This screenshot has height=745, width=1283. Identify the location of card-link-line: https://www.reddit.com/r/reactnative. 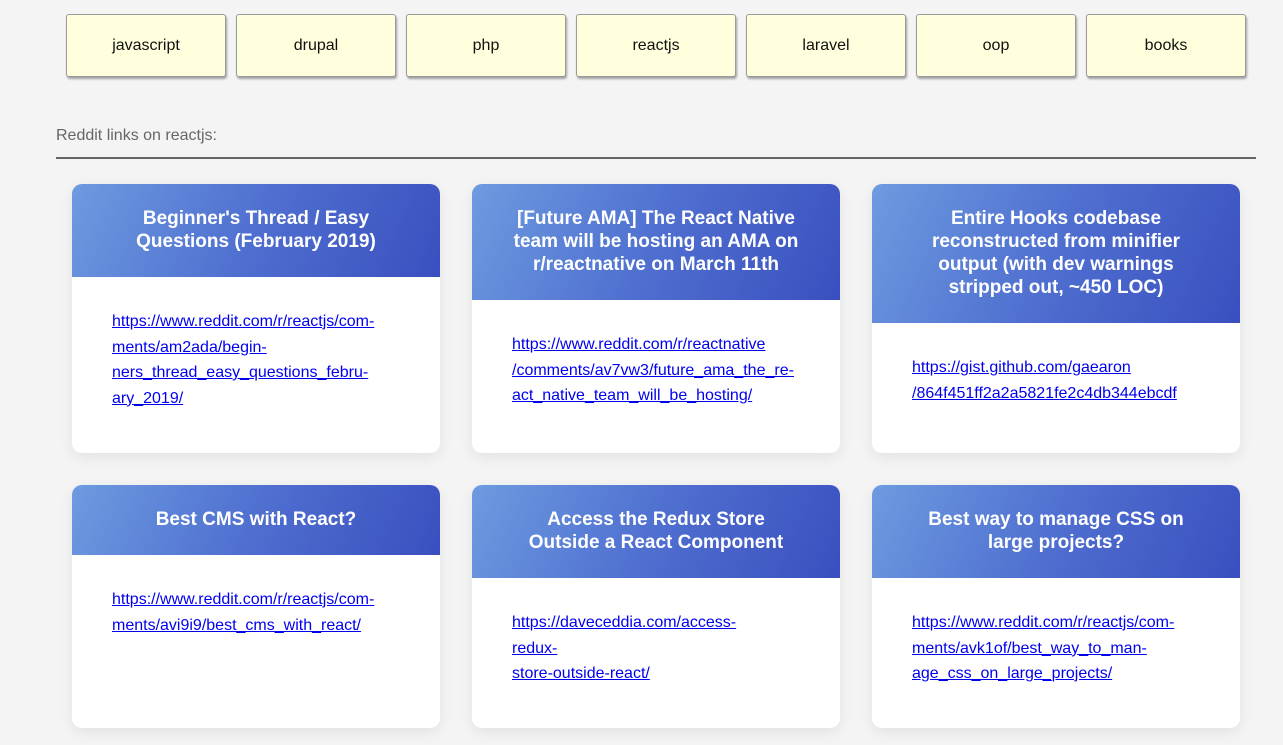
(639, 344).